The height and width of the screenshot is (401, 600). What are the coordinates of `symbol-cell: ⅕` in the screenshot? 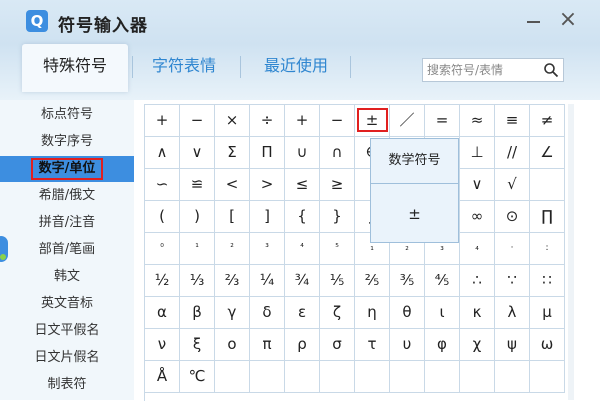 It's located at (337, 281).